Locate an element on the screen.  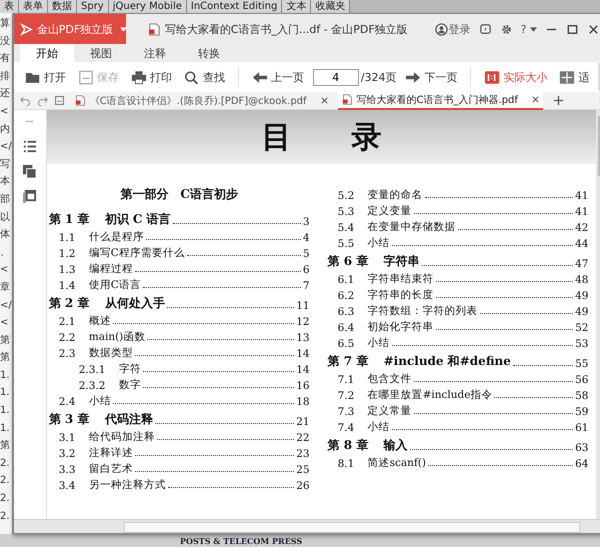
find-button: 查找 is located at coordinates (204, 77).